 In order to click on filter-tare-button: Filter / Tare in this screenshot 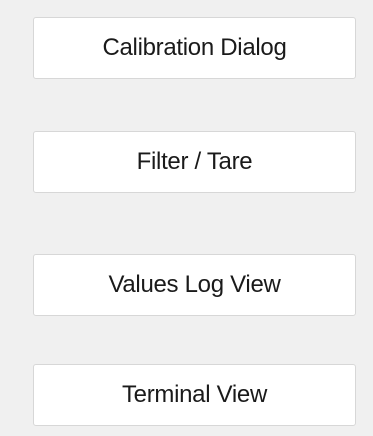, I will do `click(194, 162)`.